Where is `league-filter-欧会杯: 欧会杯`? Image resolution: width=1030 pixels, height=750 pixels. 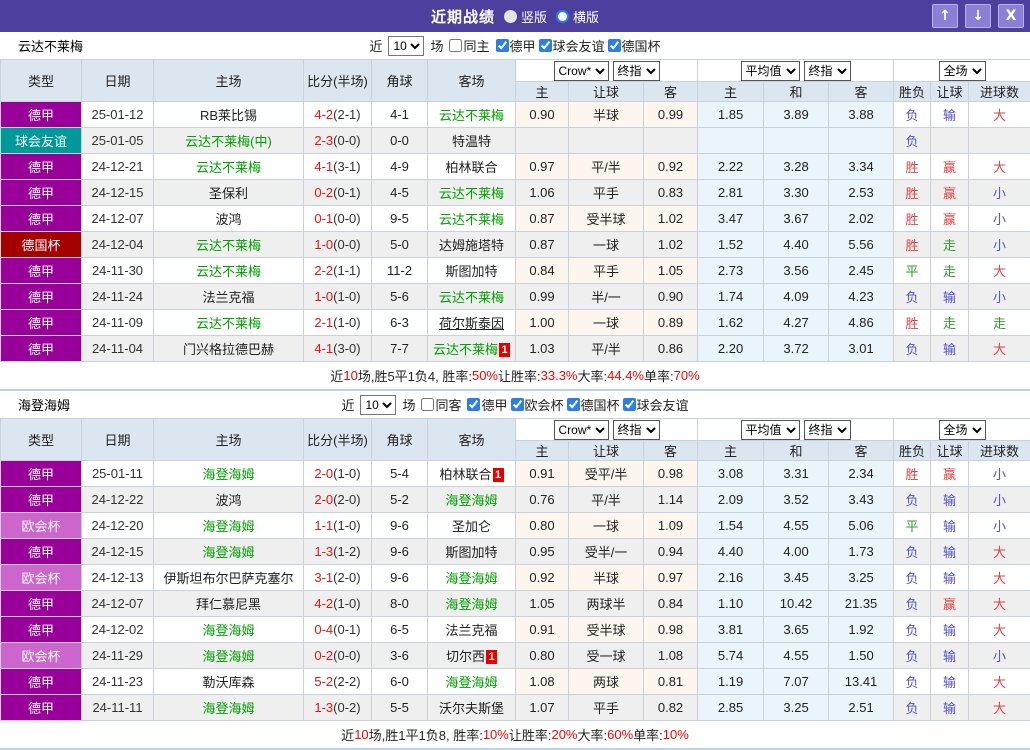
league-filter-欧会杯: 欧会杯 is located at coordinates (537, 404).